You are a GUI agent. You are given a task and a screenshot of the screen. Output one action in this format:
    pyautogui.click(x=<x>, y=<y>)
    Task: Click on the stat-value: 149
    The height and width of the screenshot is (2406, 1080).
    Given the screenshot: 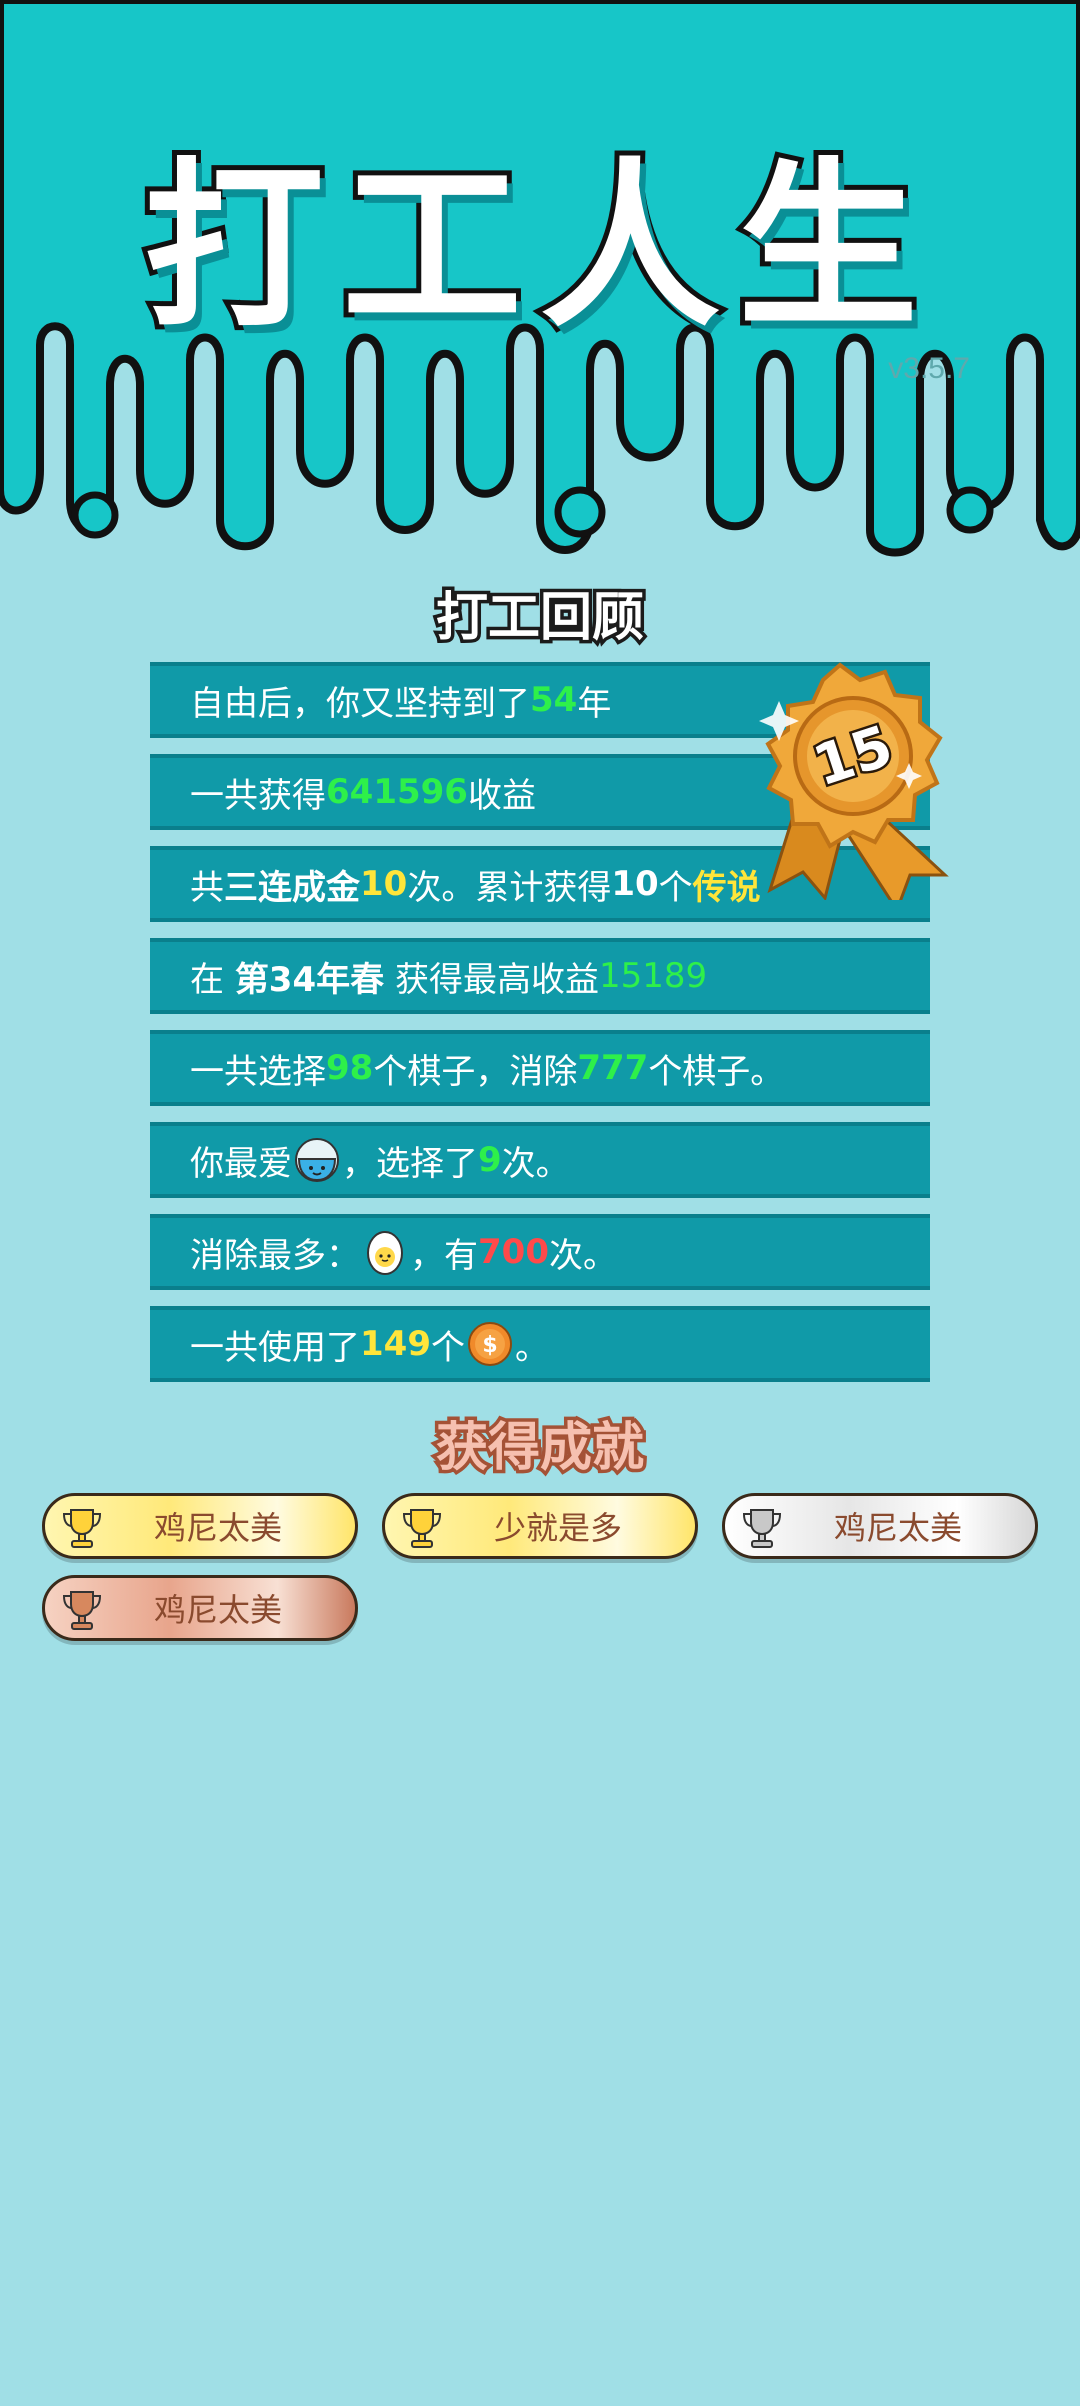 What is the action you would take?
    pyautogui.click(x=395, y=1344)
    